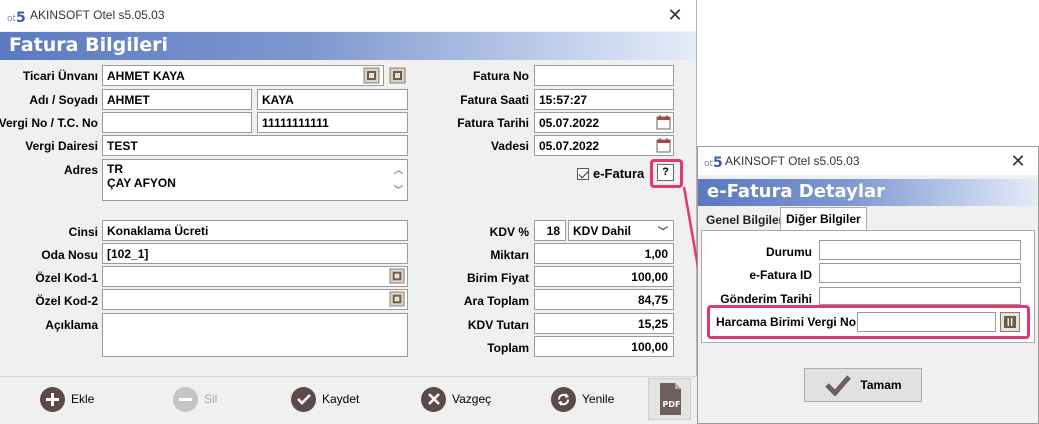 This screenshot has height=424, width=1039. What do you see at coordinates (1018, 161) in the screenshot?
I see `dialog-close-icon: ✕` at bounding box center [1018, 161].